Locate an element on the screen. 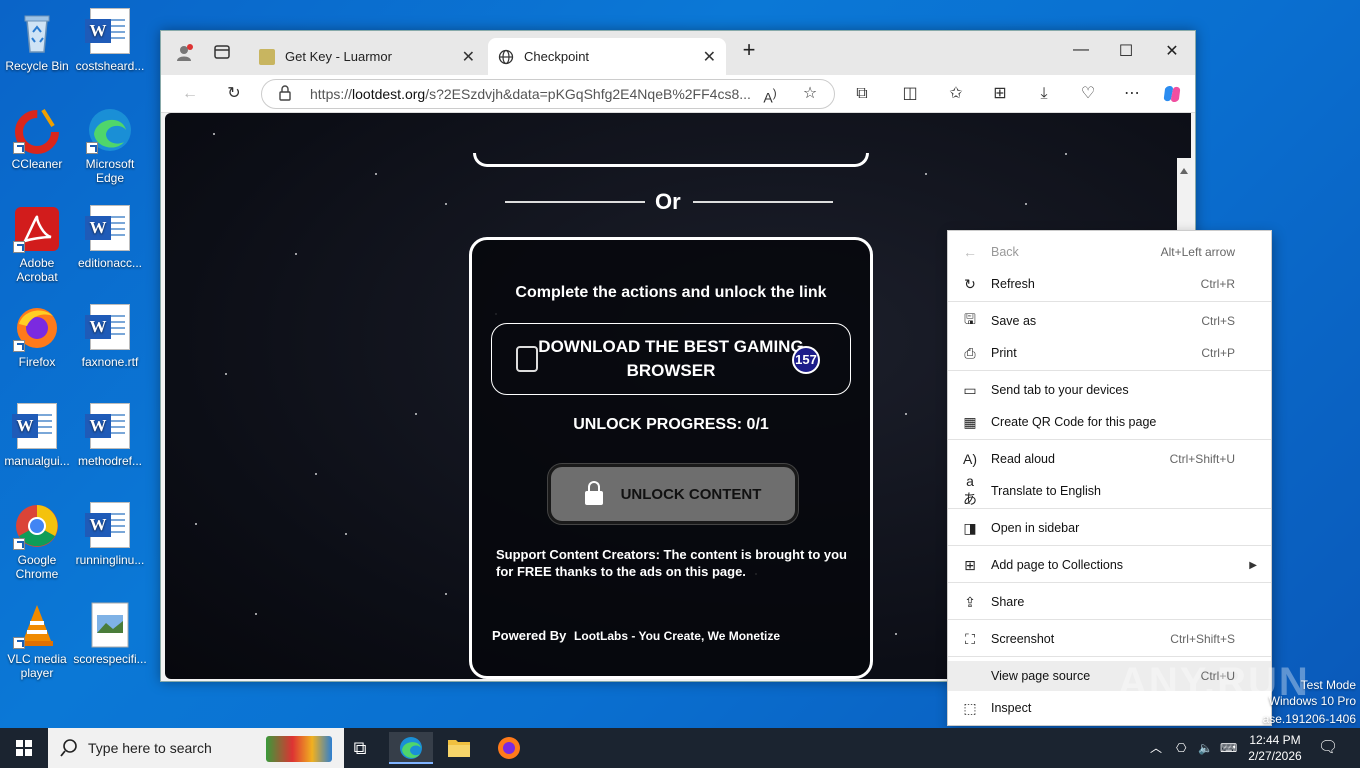  desktop-icon-edge: Microsoft Edge is located at coordinates (110, 145).